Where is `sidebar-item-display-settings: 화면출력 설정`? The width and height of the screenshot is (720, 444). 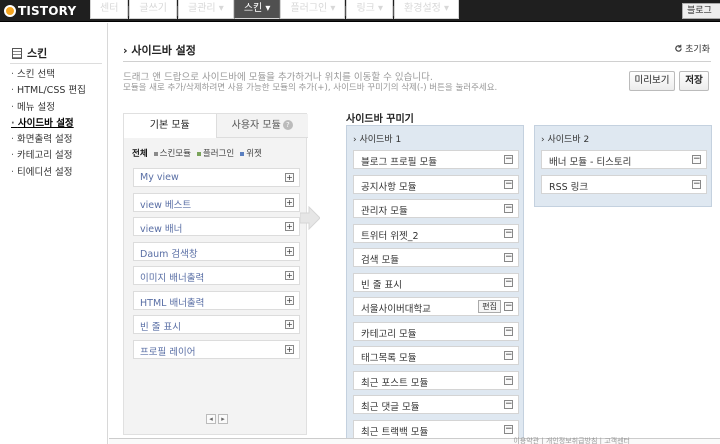 sidebar-item-display-settings: 화면출력 설정 is located at coordinates (48, 140).